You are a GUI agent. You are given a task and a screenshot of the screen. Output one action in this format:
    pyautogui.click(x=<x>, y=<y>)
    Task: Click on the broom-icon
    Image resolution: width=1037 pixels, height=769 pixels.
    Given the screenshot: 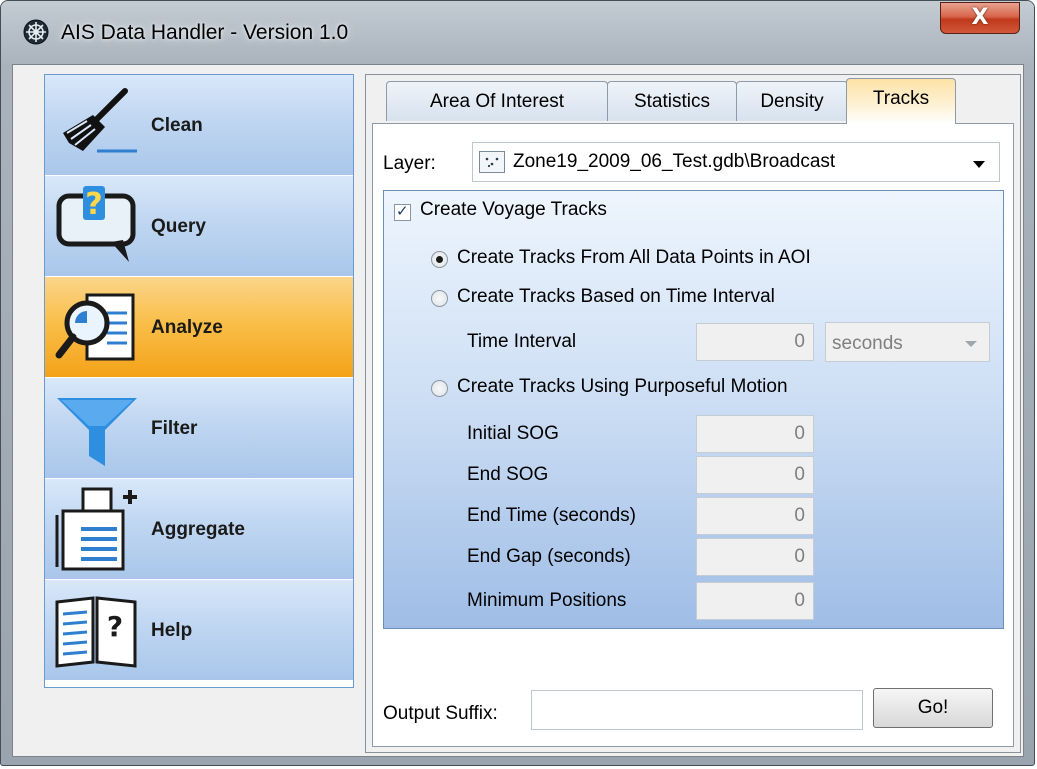 What is the action you would take?
    pyautogui.click(x=100, y=120)
    